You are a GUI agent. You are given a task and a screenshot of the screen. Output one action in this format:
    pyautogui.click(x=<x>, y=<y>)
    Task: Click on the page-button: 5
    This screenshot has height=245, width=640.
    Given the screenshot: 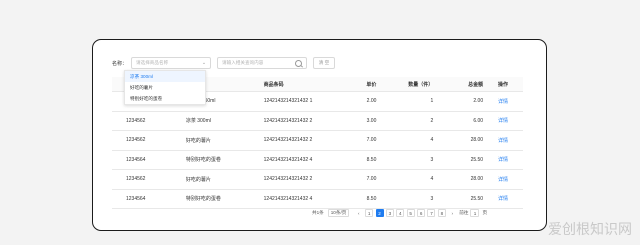 What is the action you would take?
    pyautogui.click(x=410, y=213)
    